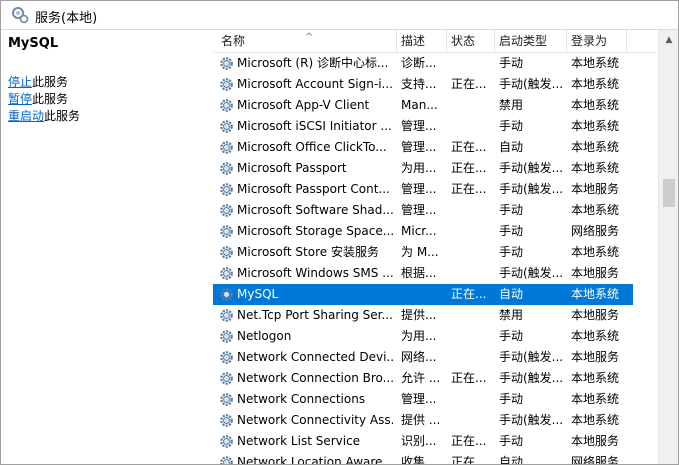  I want to click on service-description, so click(424, 294).